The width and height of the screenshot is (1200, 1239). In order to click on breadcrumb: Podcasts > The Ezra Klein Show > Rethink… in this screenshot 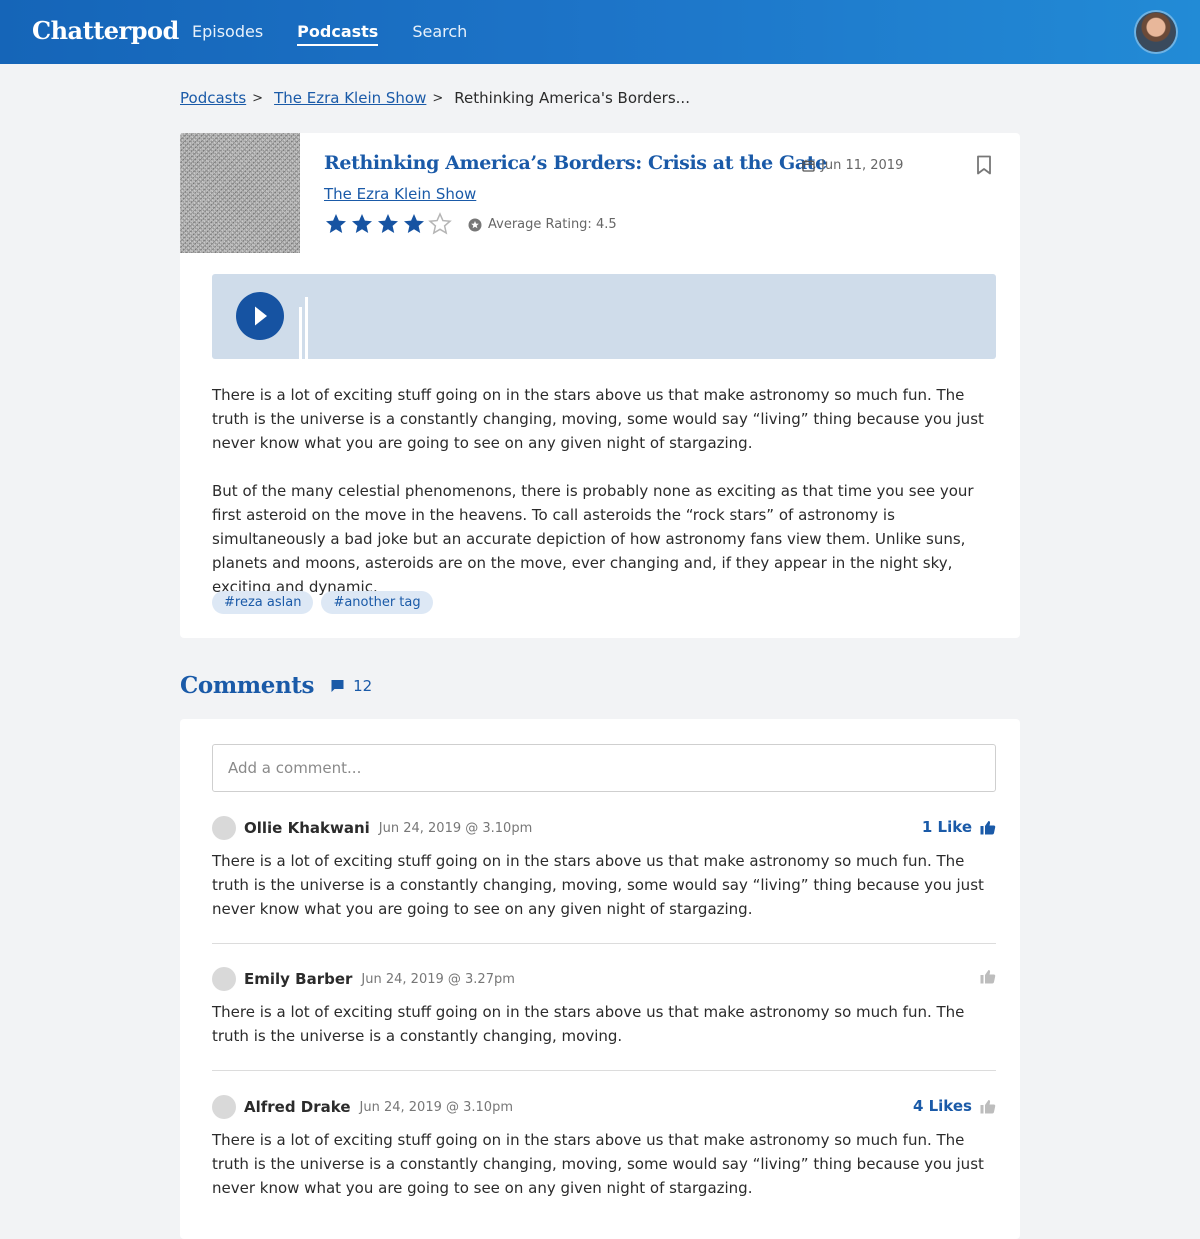, I will do `click(435, 98)`.